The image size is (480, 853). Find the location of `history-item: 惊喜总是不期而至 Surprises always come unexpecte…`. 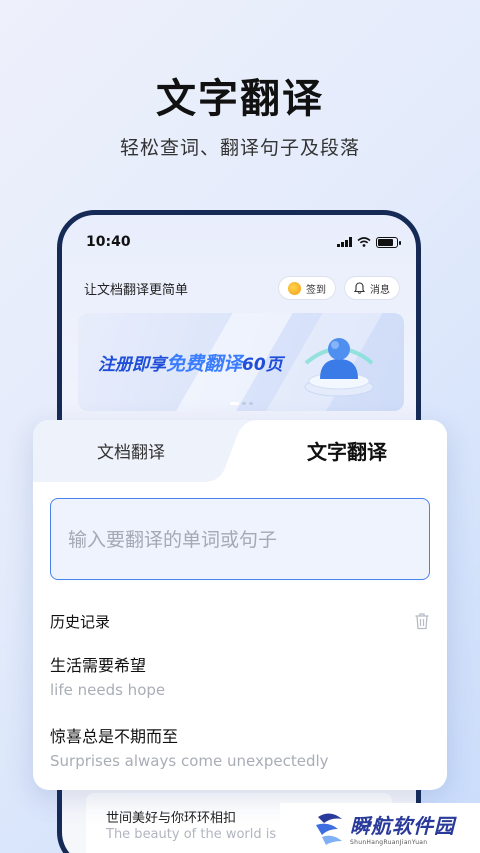

history-item: 惊喜总是不期而至 Surprises always come unexpecte… is located at coordinates (240, 746).